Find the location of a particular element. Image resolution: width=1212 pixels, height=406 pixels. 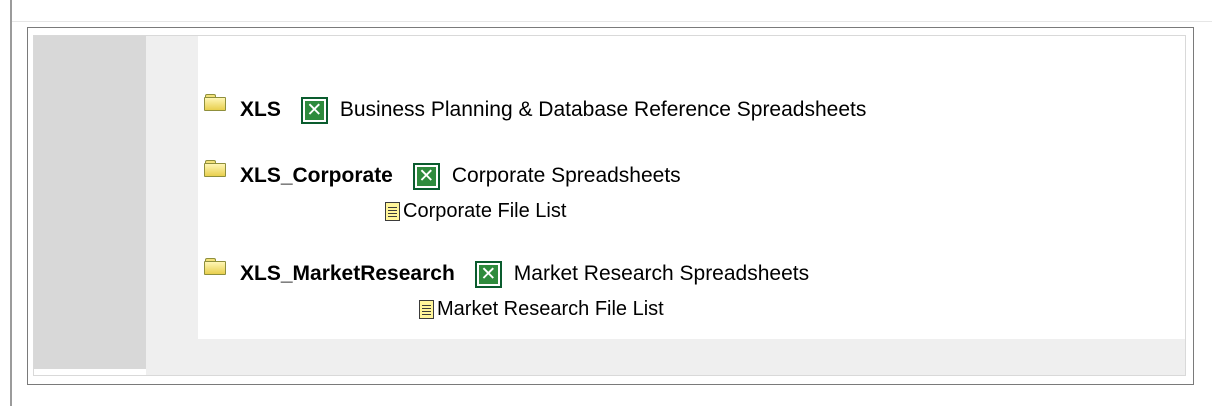

folder-link-xls-corporate: XLS_Corporate is located at coordinates (316, 176).